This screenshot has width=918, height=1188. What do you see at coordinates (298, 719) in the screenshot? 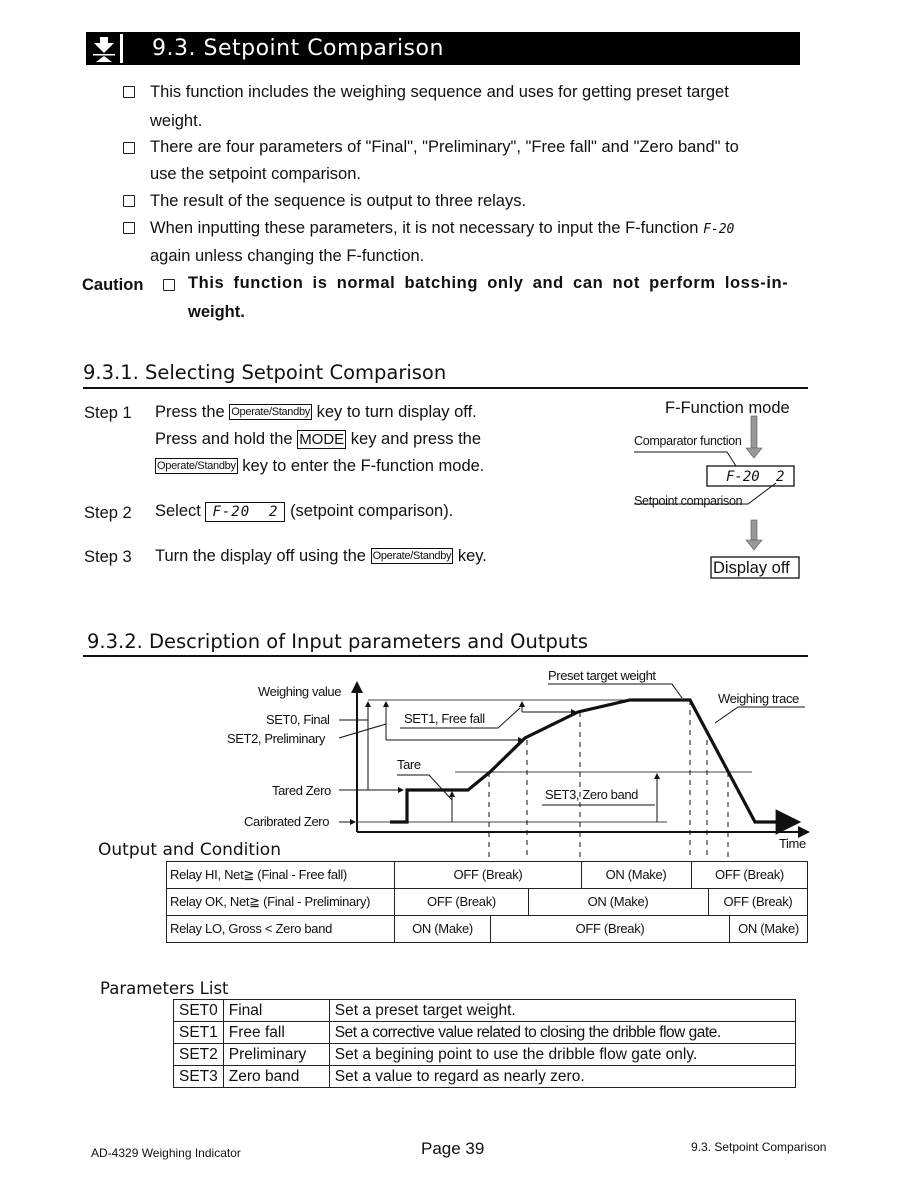
I see `set0-label: SET0, Final` at bounding box center [298, 719].